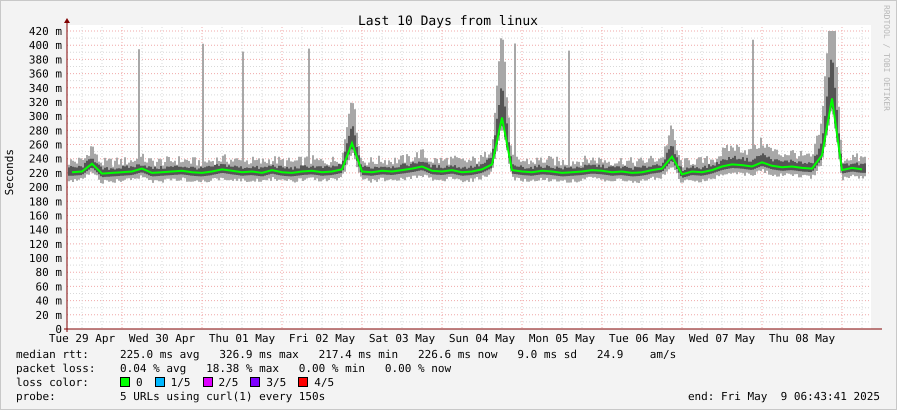 The width and height of the screenshot is (897, 410). I want to click on y-tick-label: 100 m, so click(45, 259).